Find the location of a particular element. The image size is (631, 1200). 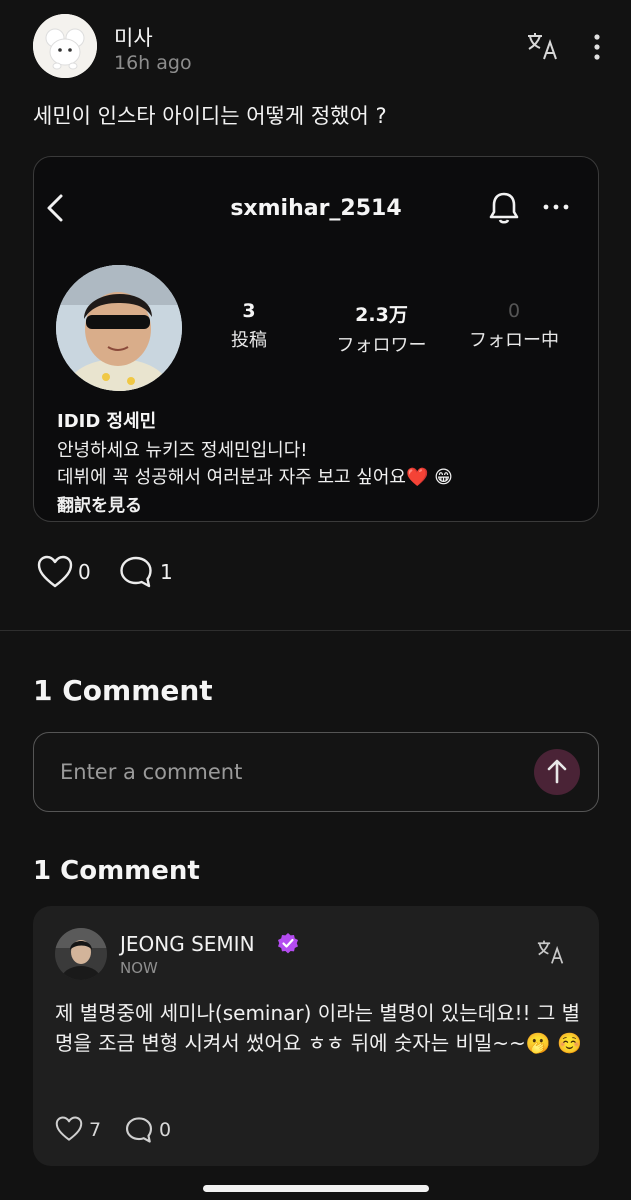

comment-composer is located at coordinates (316, 772).